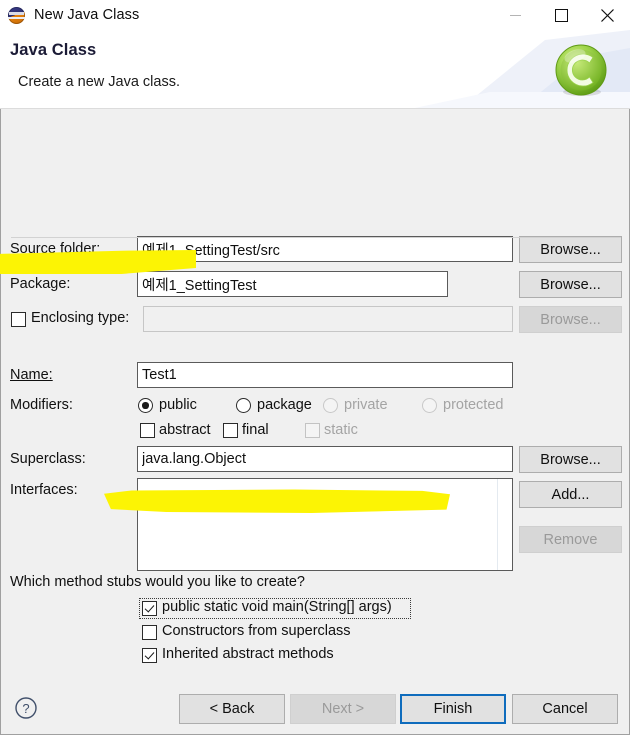 Image resolution: width=630 pixels, height=735 pixels. I want to click on modifier-radio-public, so click(145, 405).